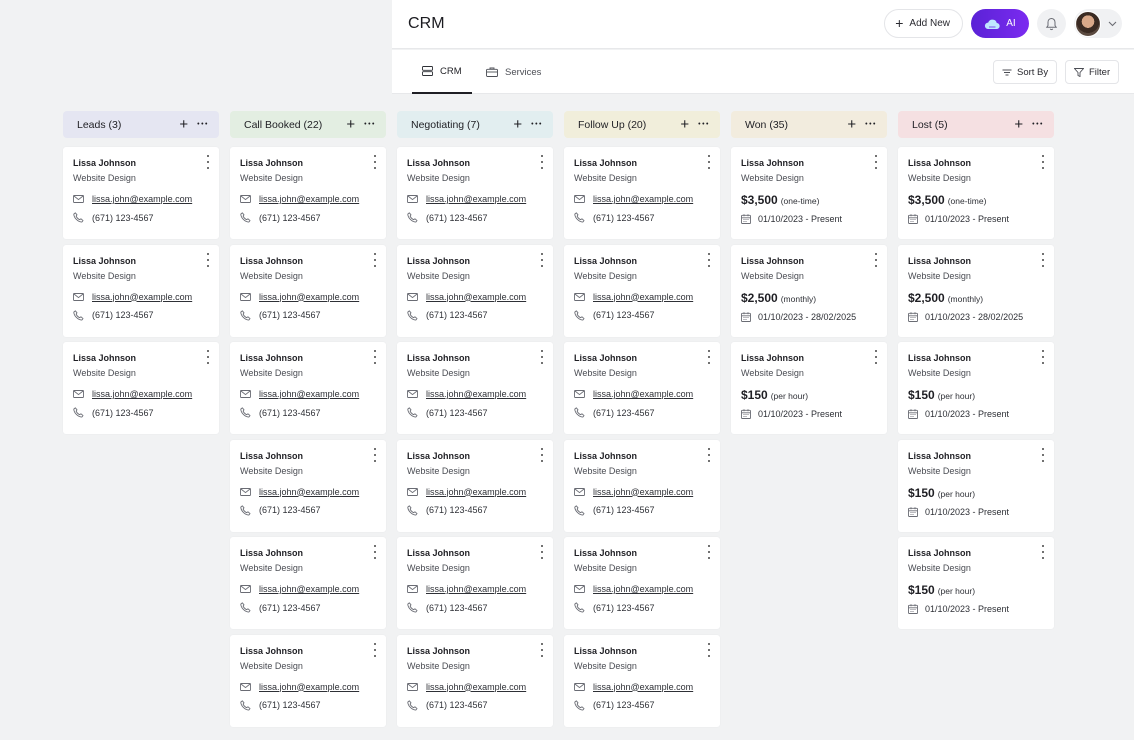 This screenshot has width=1134, height=740. Describe the element at coordinates (1025, 72) in the screenshot. I see `sort-by-button: Sort By` at that location.